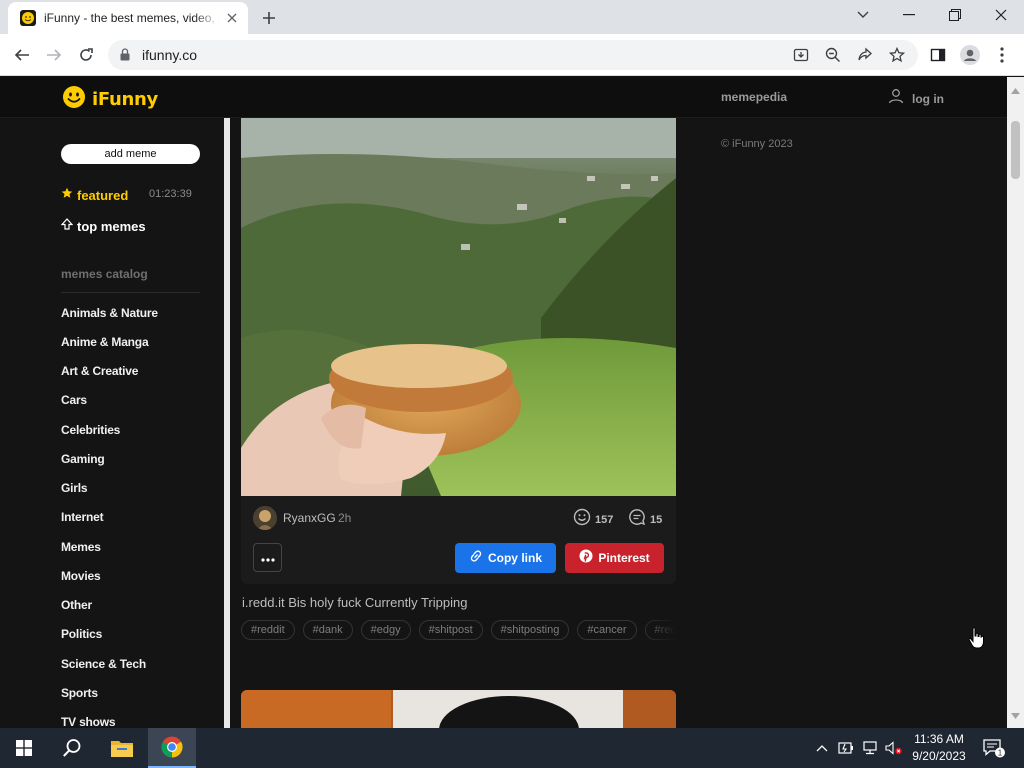 The image size is (1024, 768). What do you see at coordinates (81, 576) in the screenshot?
I see `category-link: Movies` at bounding box center [81, 576].